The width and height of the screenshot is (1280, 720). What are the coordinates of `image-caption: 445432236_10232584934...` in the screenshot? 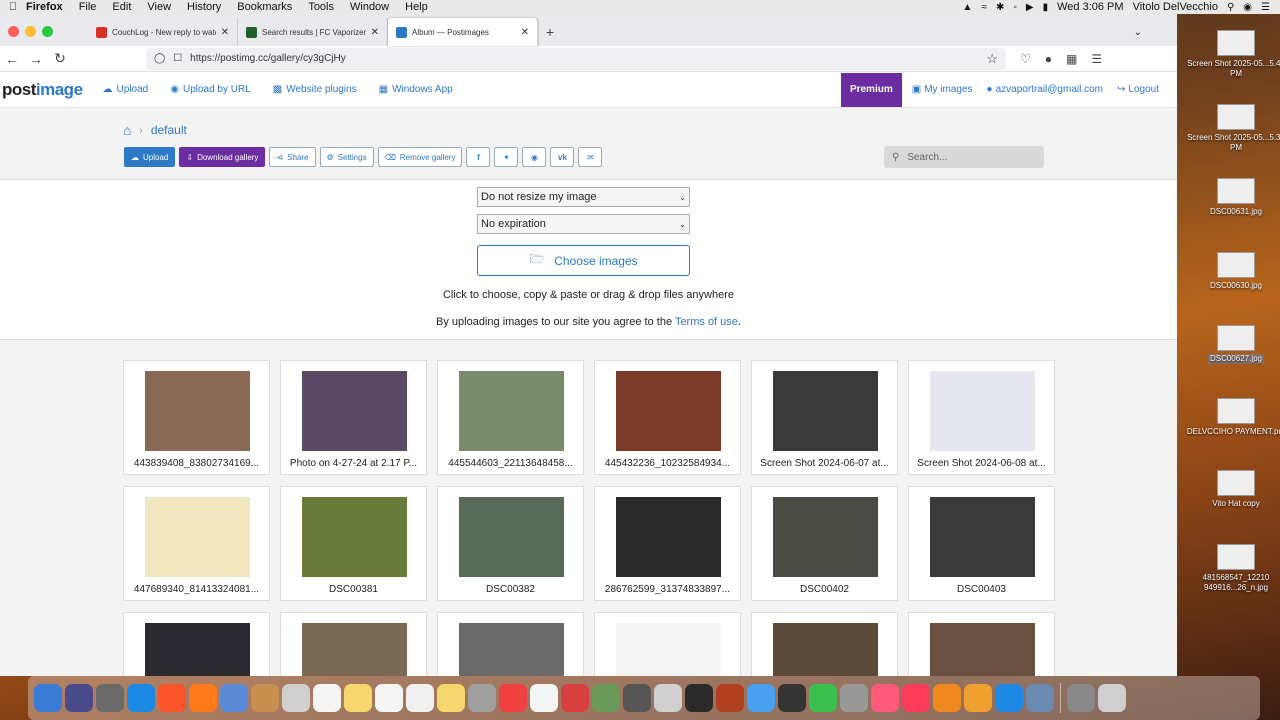 It's located at (667, 463).